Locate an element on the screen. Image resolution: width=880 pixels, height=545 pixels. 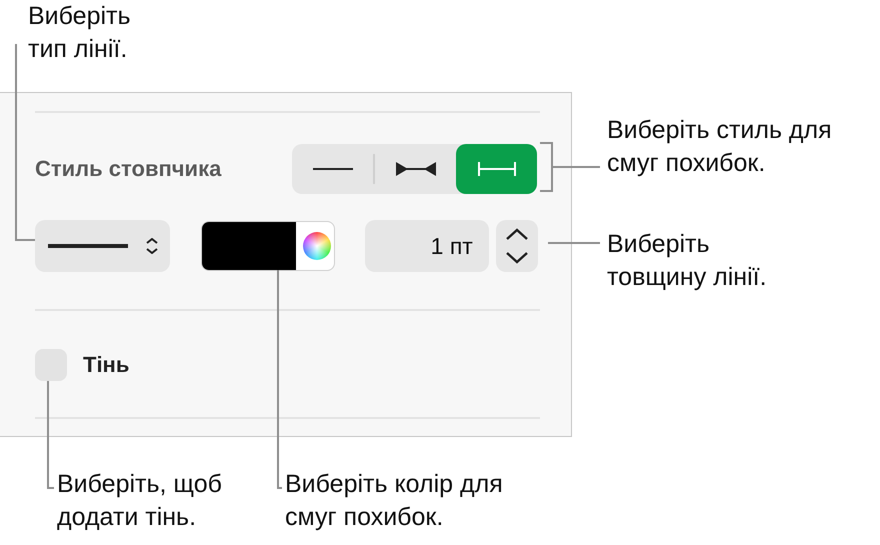
bracket-leader is located at coordinates (570, 167).